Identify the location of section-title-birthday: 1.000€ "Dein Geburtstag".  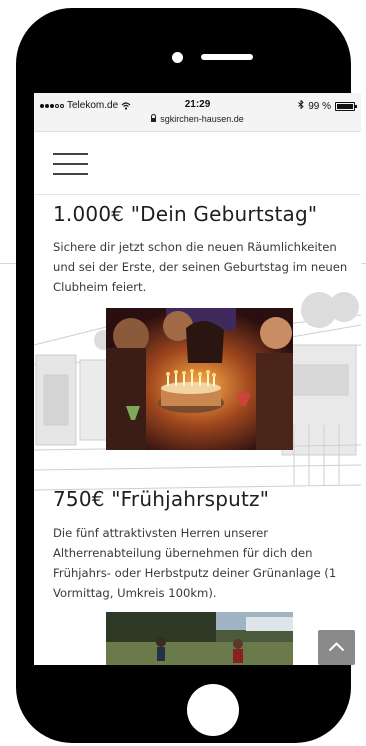
(185, 214).